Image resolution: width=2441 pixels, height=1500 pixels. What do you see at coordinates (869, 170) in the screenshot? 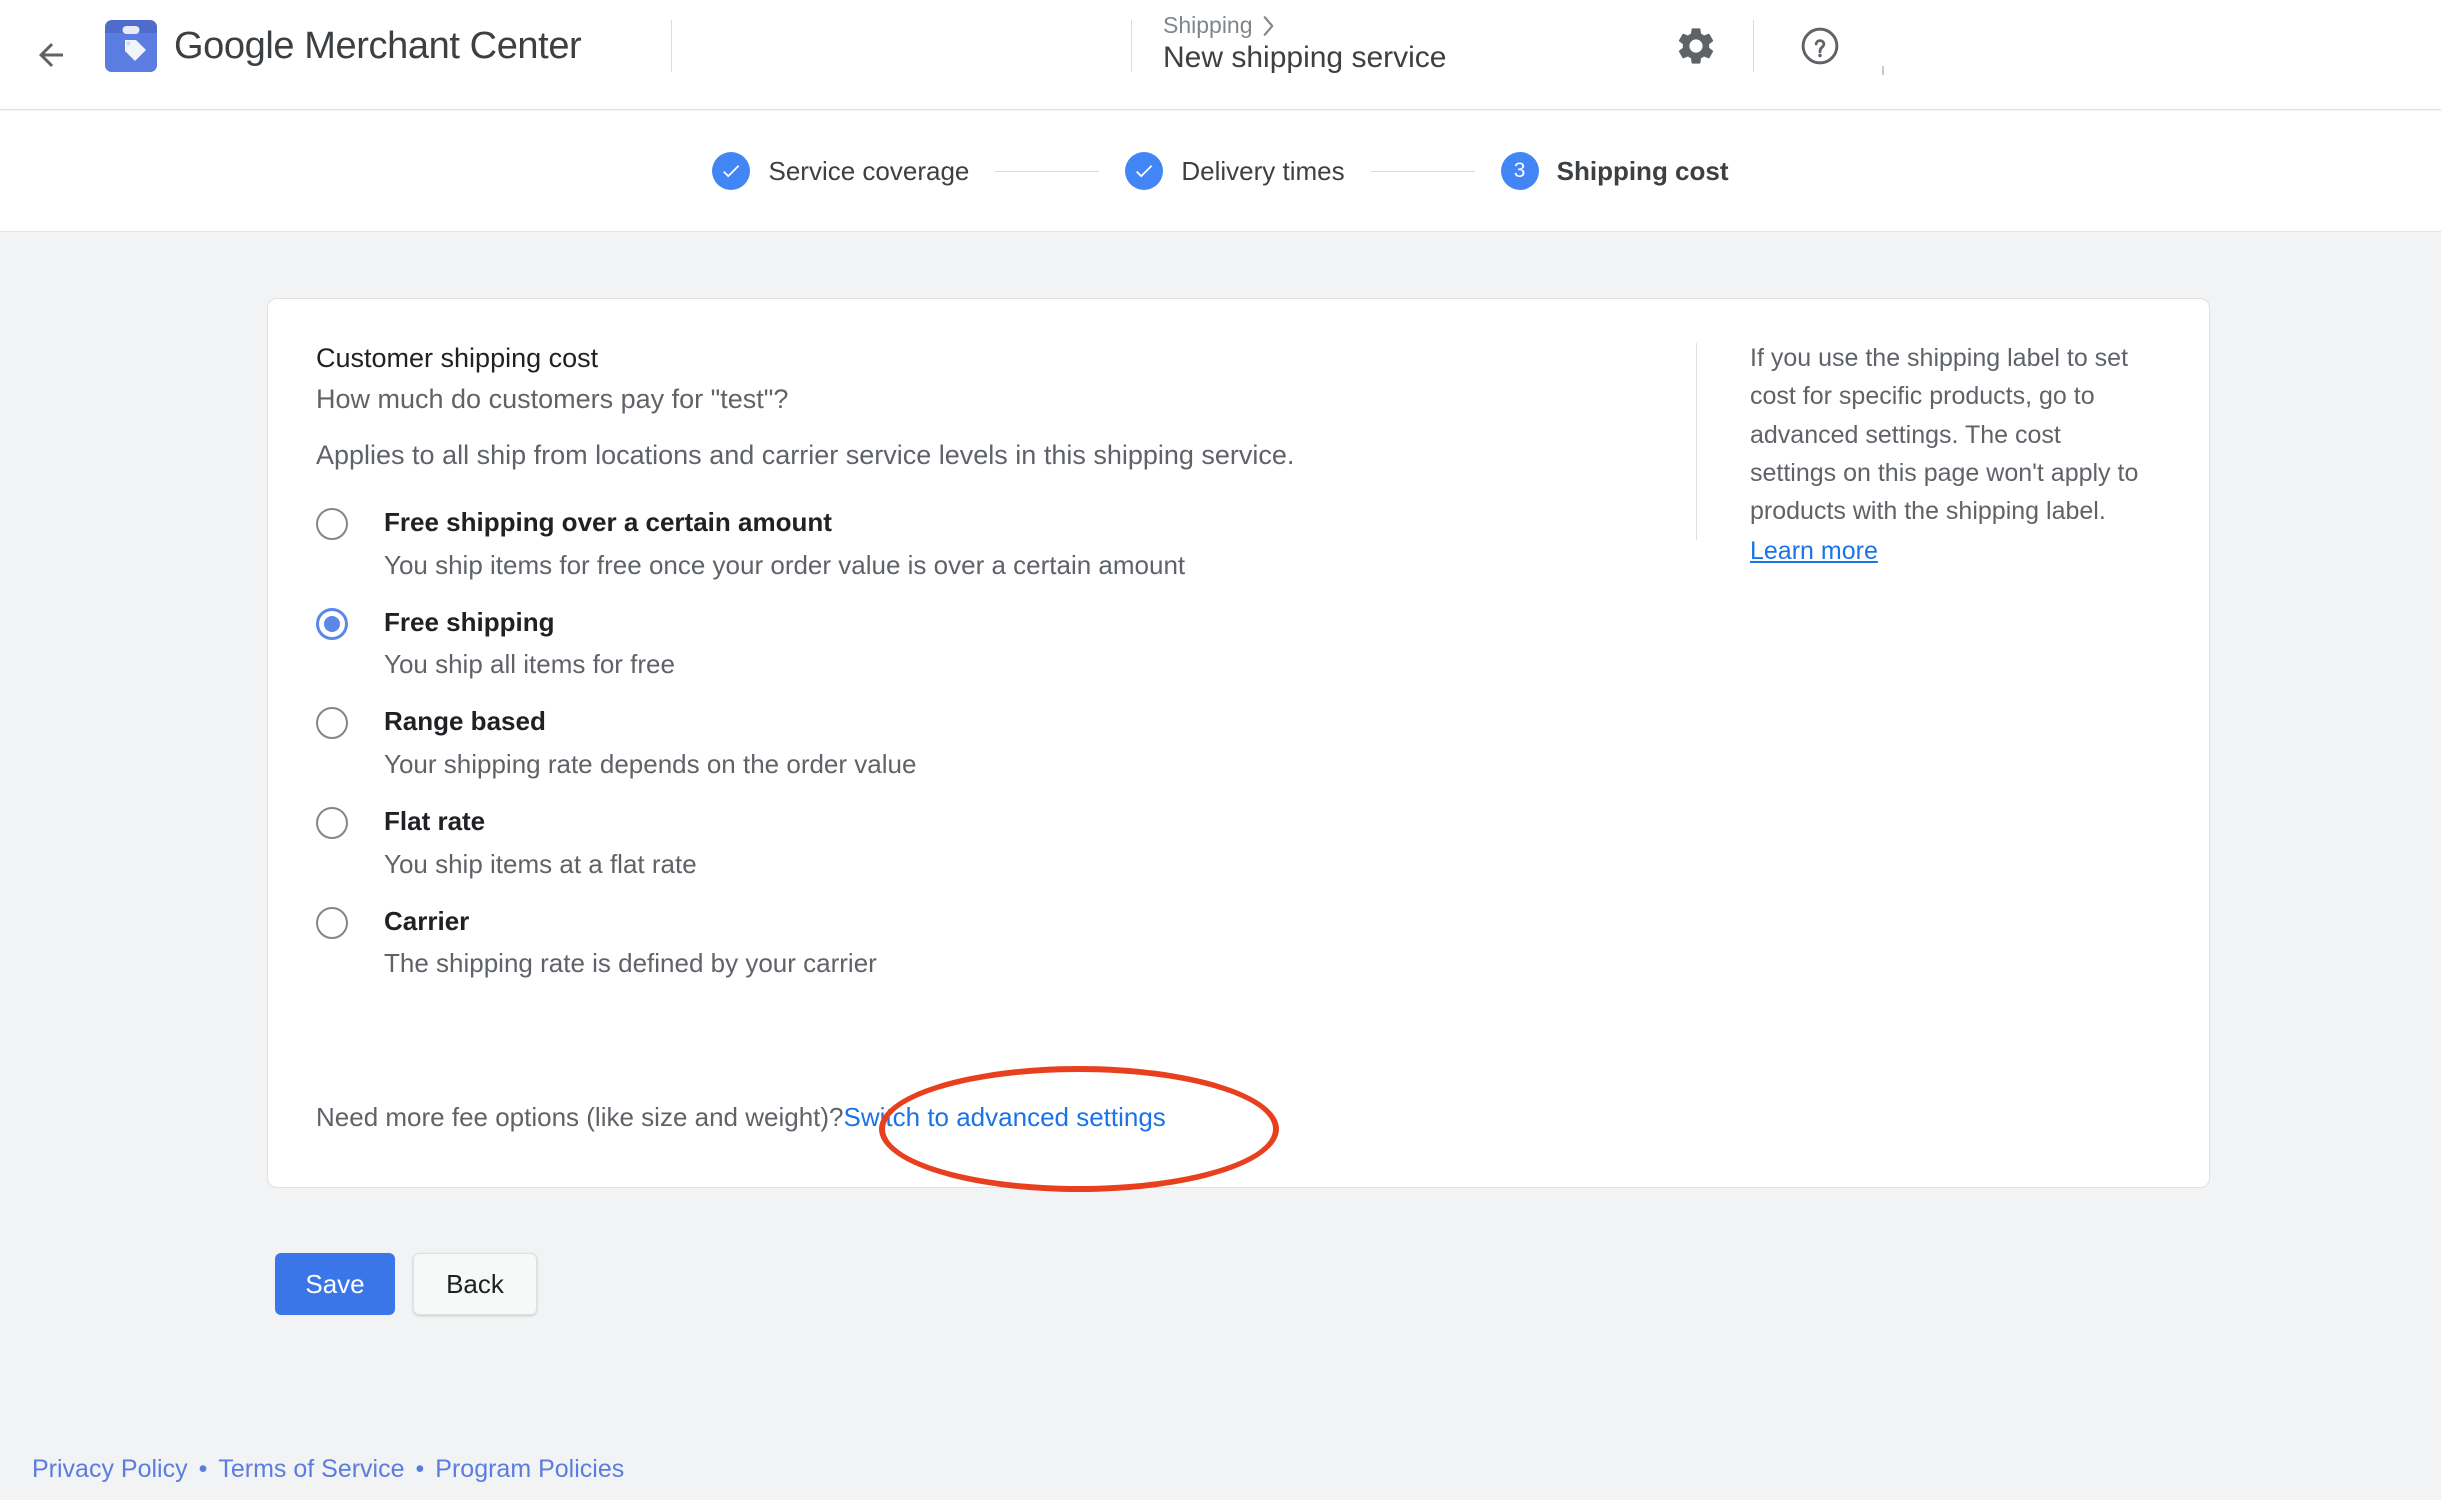
I see `step-label-service-coverage: Service coverage` at bounding box center [869, 170].